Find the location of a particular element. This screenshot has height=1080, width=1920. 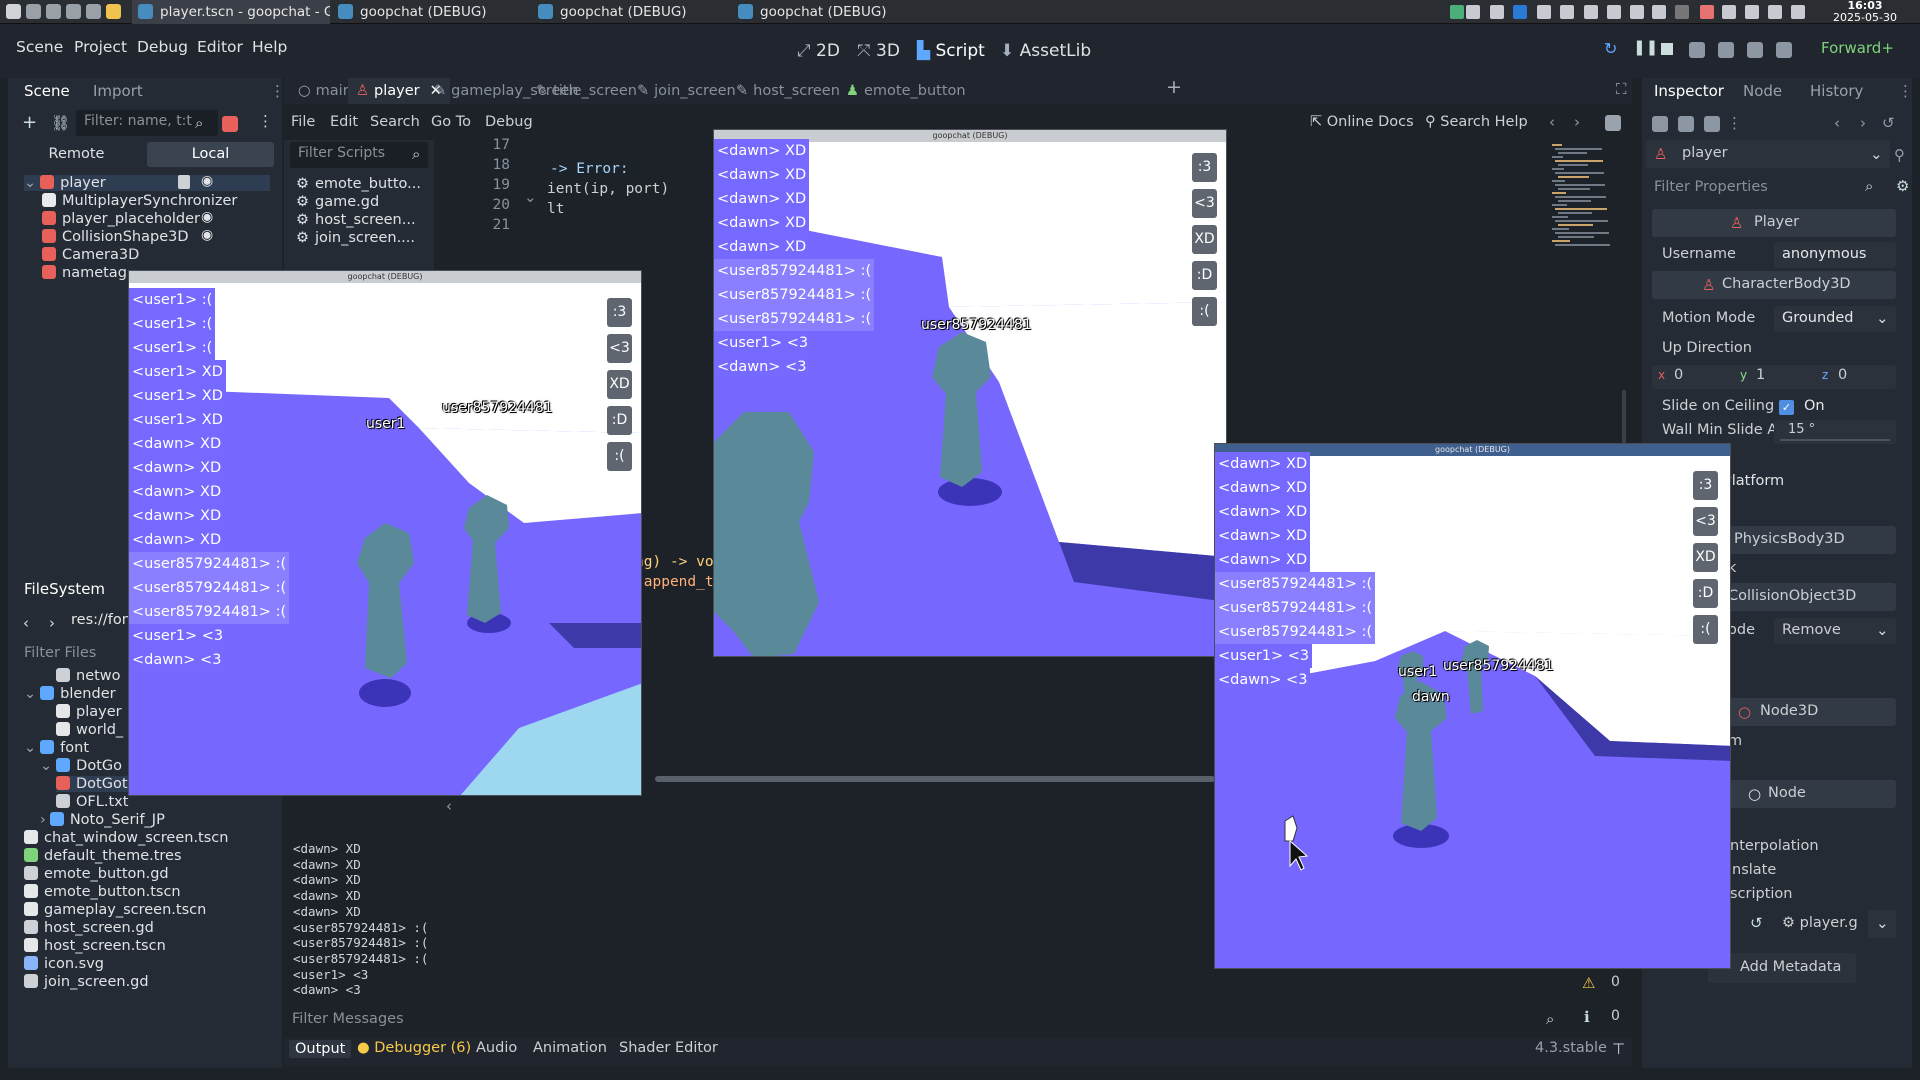

tab-debugger: ● Debugger (6) is located at coordinates (414, 1048).